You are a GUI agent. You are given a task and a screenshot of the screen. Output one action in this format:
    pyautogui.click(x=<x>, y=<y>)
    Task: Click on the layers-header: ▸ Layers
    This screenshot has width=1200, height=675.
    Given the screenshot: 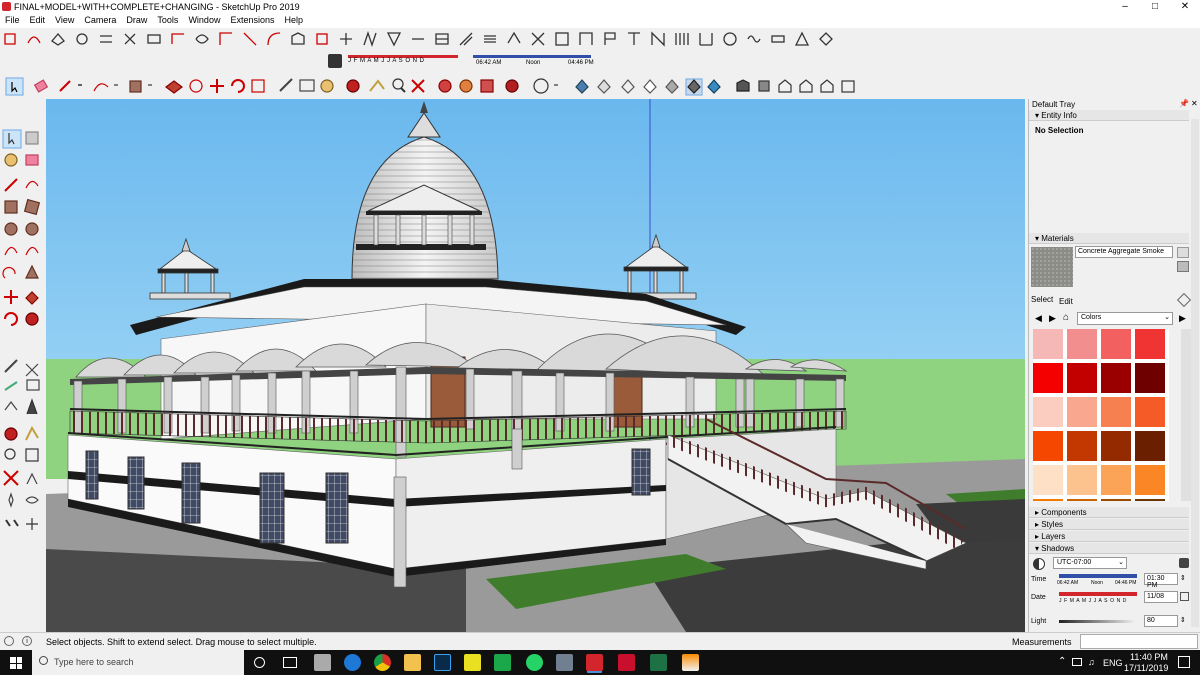 What is the action you would take?
    pyautogui.click(x=1109, y=536)
    